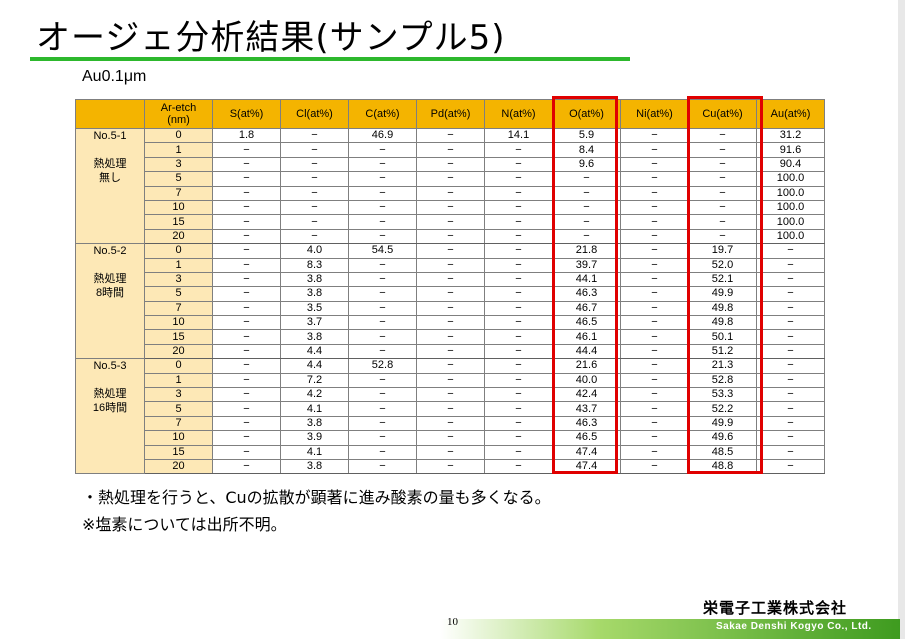 The width and height of the screenshot is (905, 639). What do you see at coordinates (314, 323) in the screenshot?
I see `concentration-cell: 3.7` at bounding box center [314, 323].